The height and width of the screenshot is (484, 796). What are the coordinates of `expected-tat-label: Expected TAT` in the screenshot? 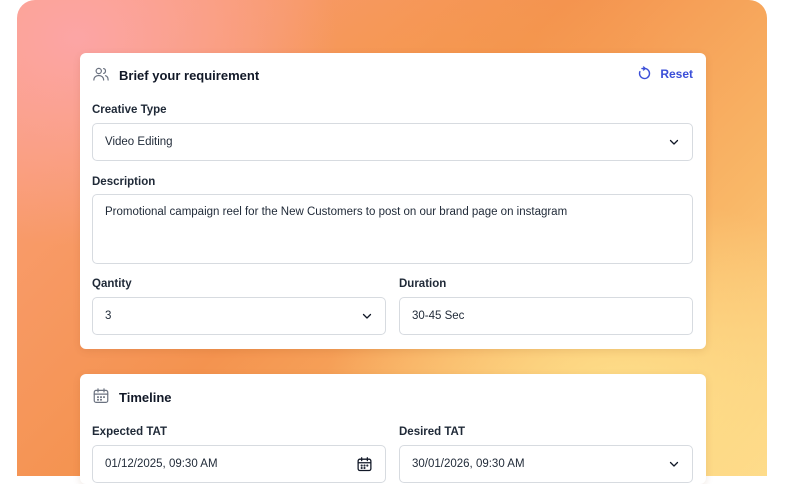 It's located at (129, 432).